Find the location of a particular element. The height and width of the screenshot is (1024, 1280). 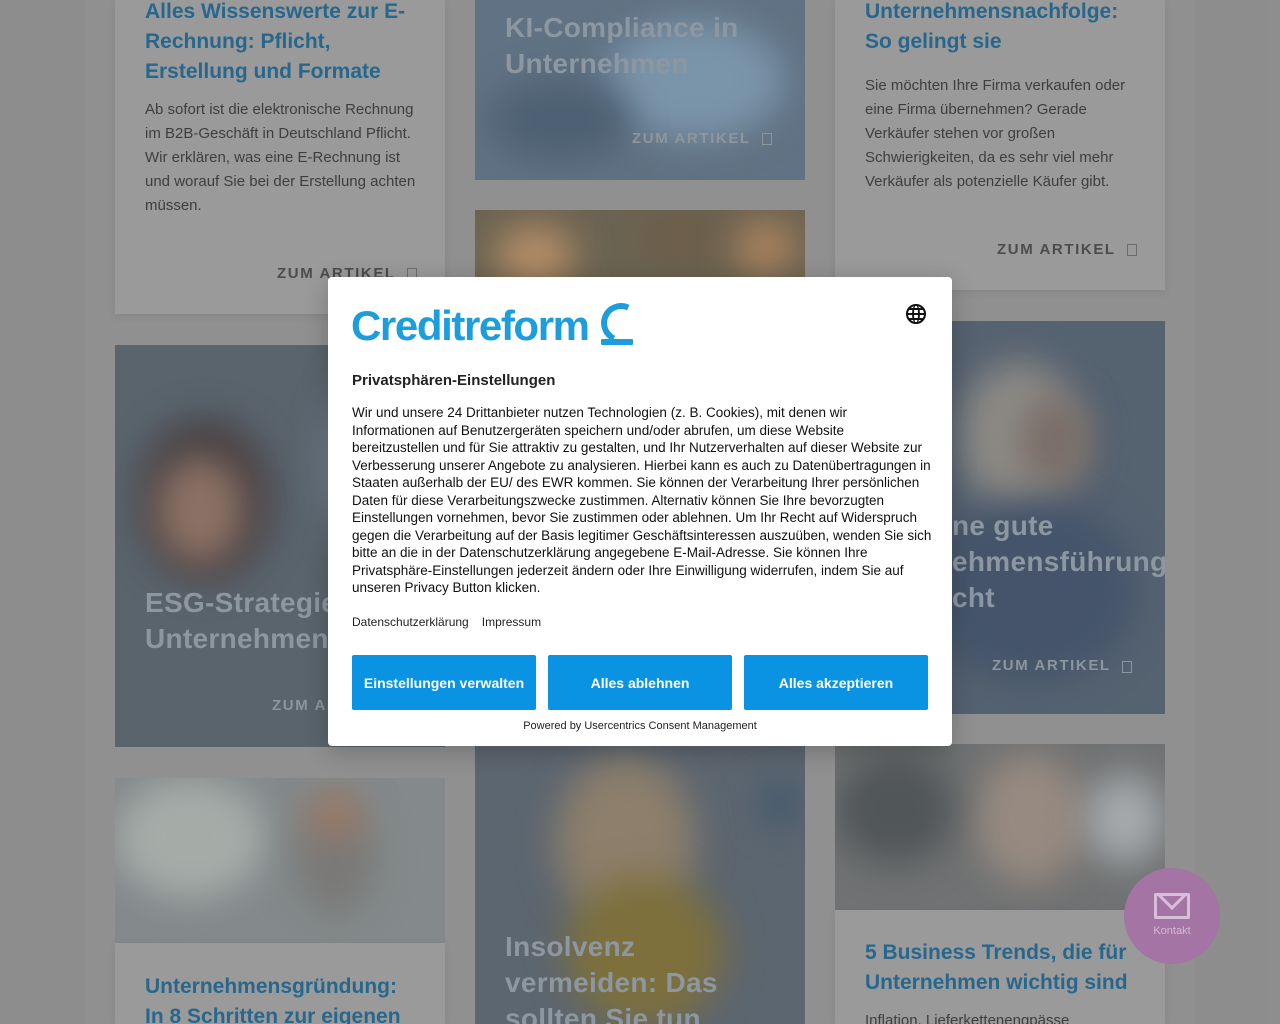

creditreform-symbol-icon is located at coordinates (620, 323).